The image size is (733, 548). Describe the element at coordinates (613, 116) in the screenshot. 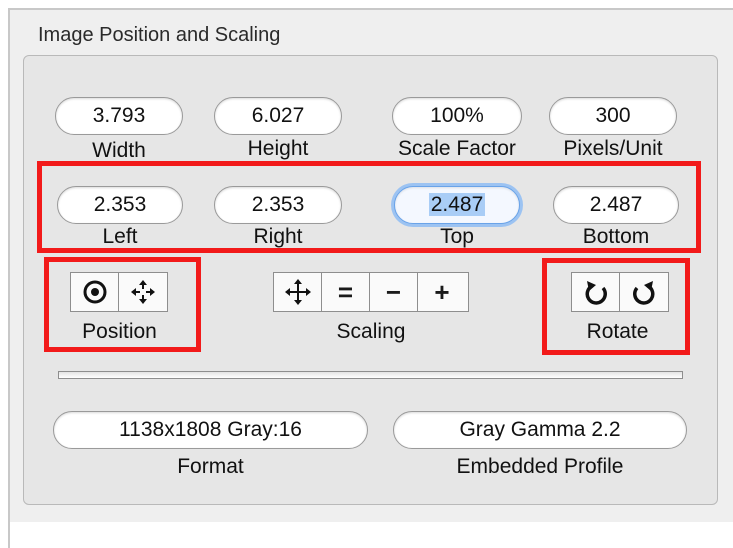

I see `pixels-per-unit-field: 300` at that location.